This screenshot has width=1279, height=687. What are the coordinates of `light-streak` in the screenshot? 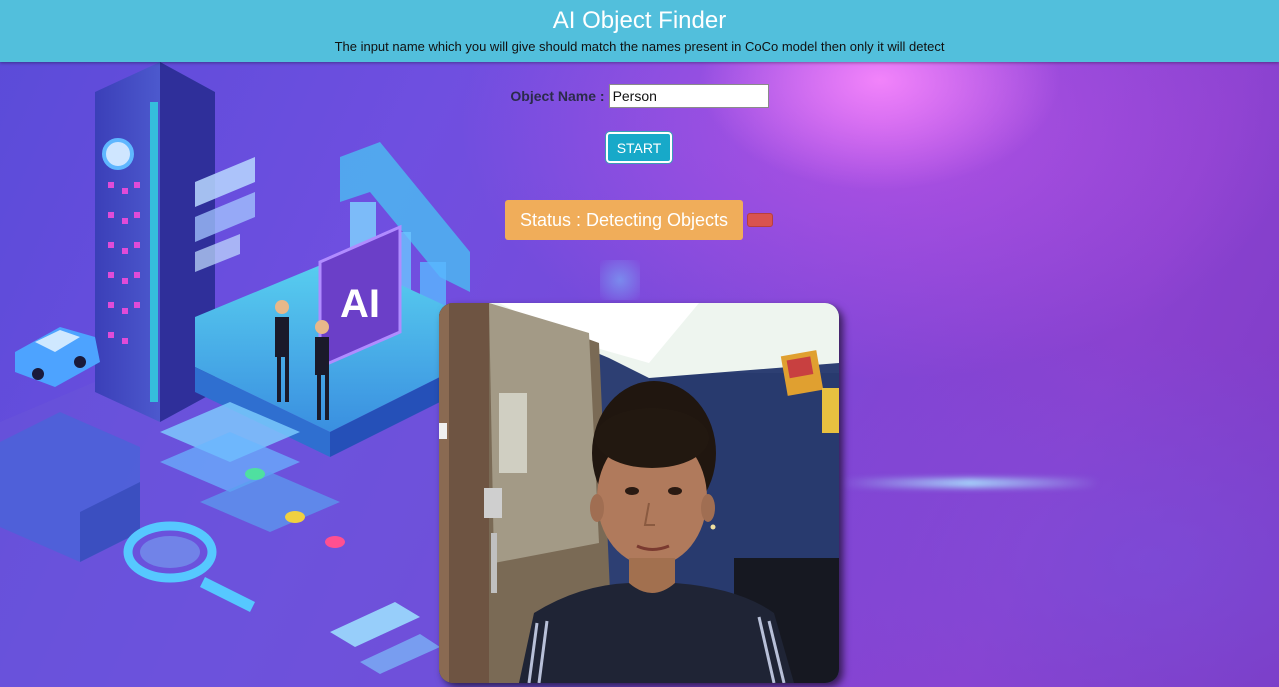 It's located at (970, 483).